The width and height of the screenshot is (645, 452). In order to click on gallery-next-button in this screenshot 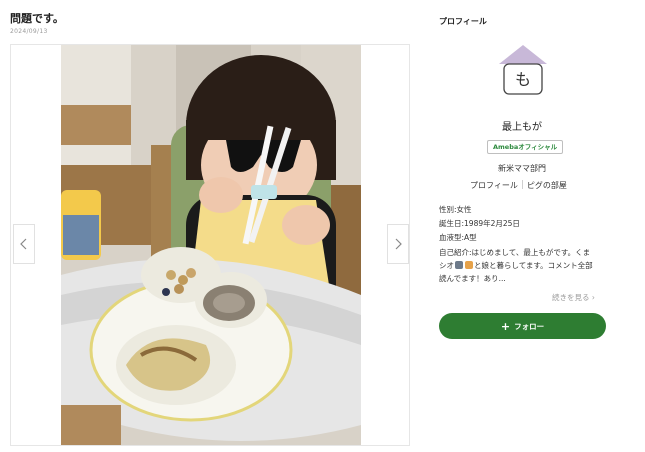, I will do `click(398, 244)`.